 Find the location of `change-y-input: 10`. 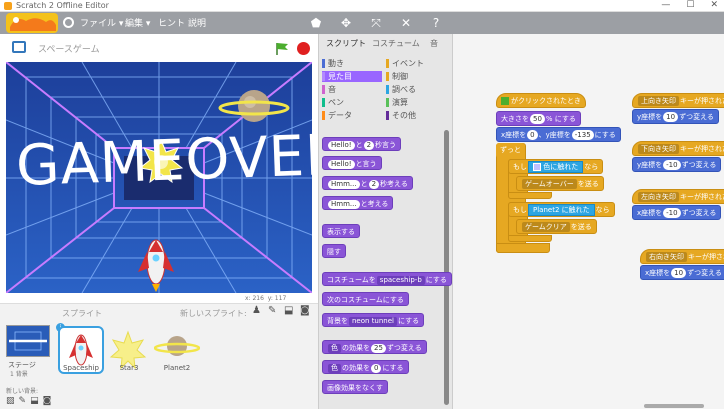

change-y-input: 10 is located at coordinates (671, 117).